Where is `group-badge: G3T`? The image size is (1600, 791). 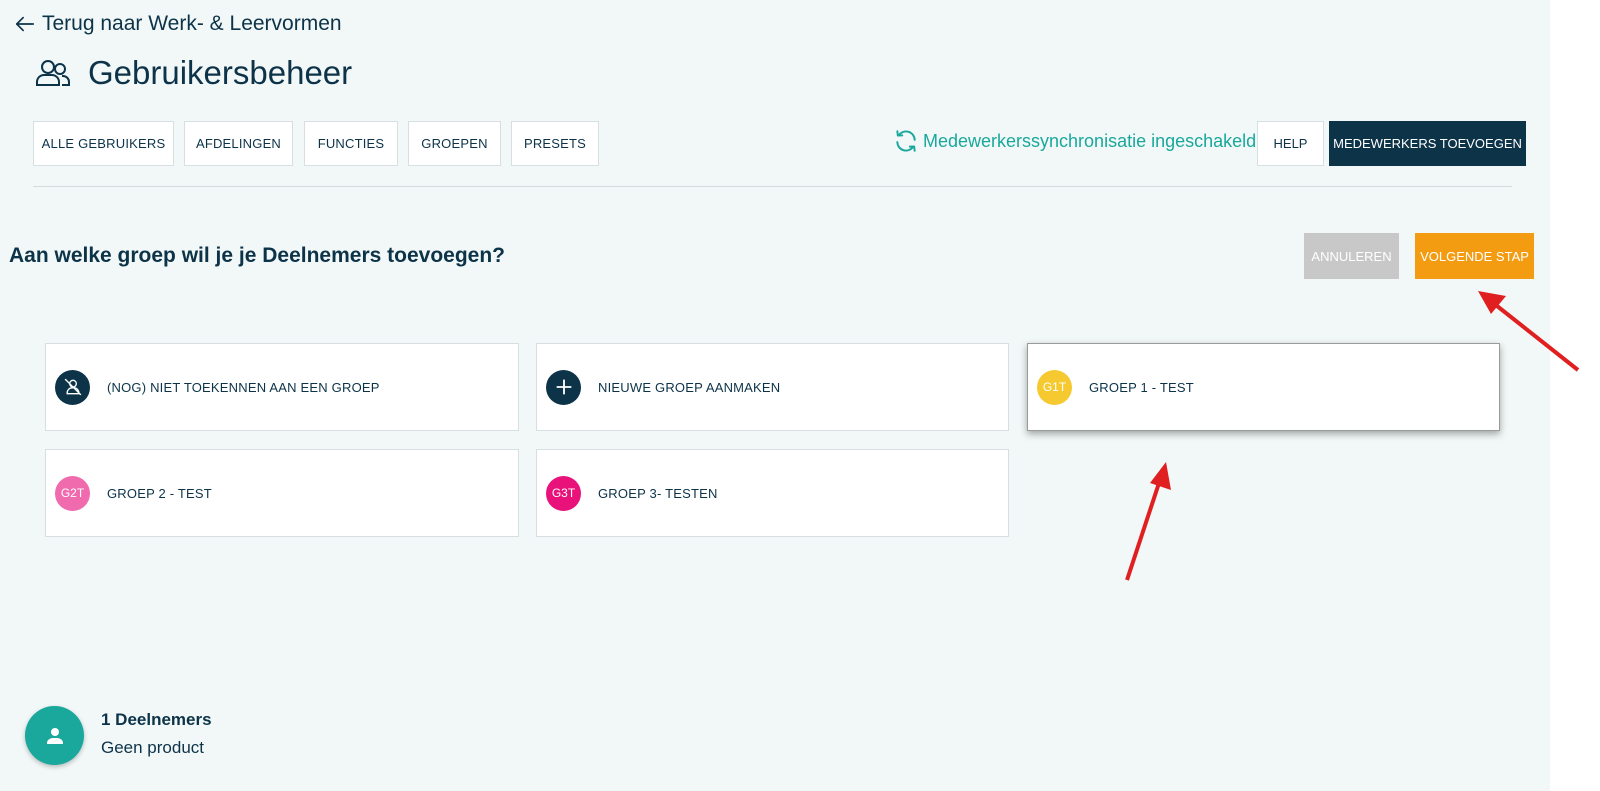 group-badge: G3T is located at coordinates (563, 493).